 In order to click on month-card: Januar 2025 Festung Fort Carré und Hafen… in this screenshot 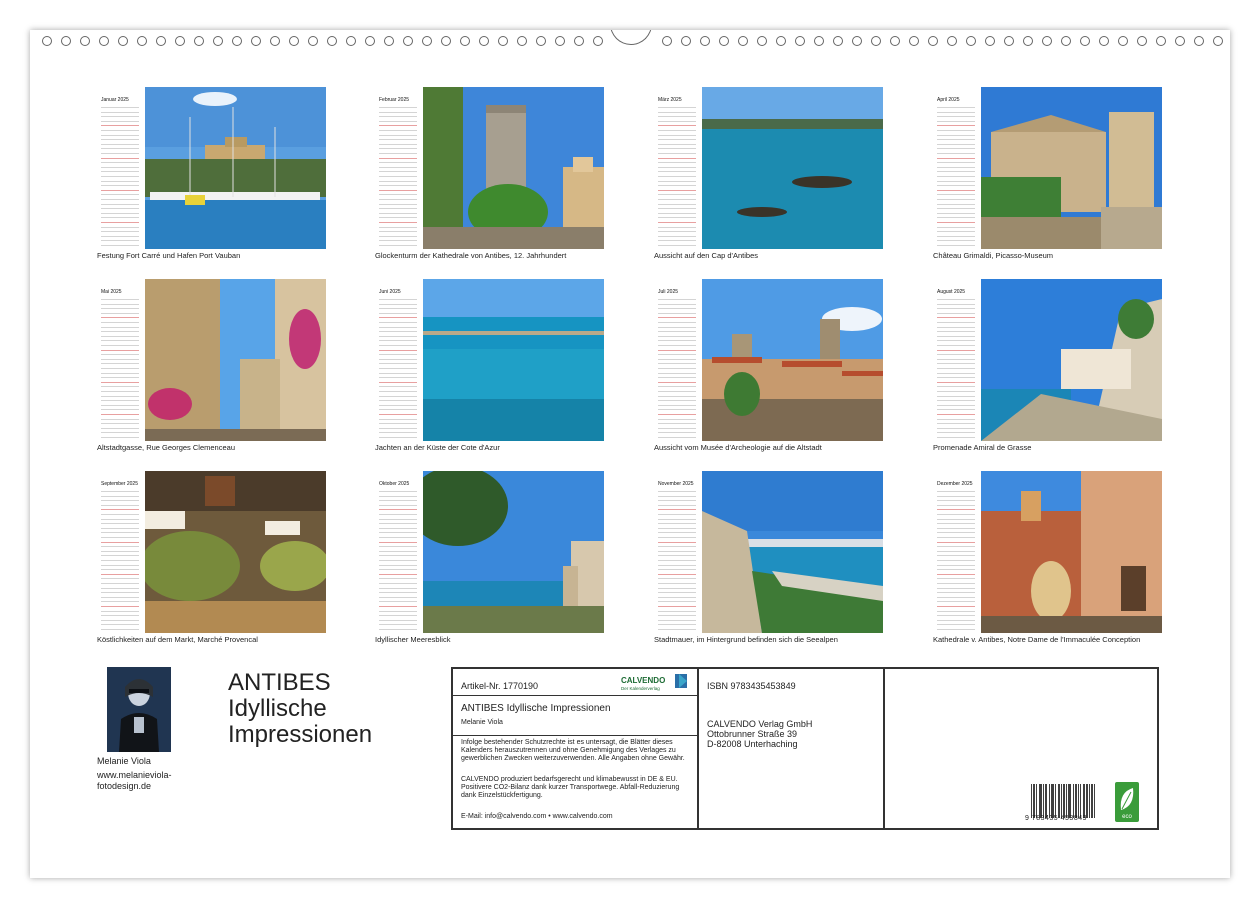, I will do `click(213, 174)`.